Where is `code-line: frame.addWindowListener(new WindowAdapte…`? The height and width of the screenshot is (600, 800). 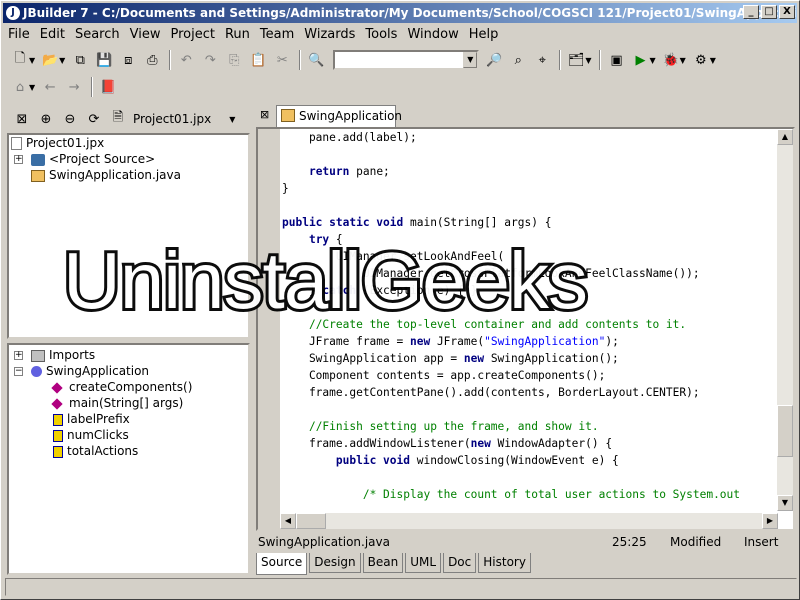
code-line: frame.addWindowListener(new WindowAdapte… is located at coordinates (528, 443).